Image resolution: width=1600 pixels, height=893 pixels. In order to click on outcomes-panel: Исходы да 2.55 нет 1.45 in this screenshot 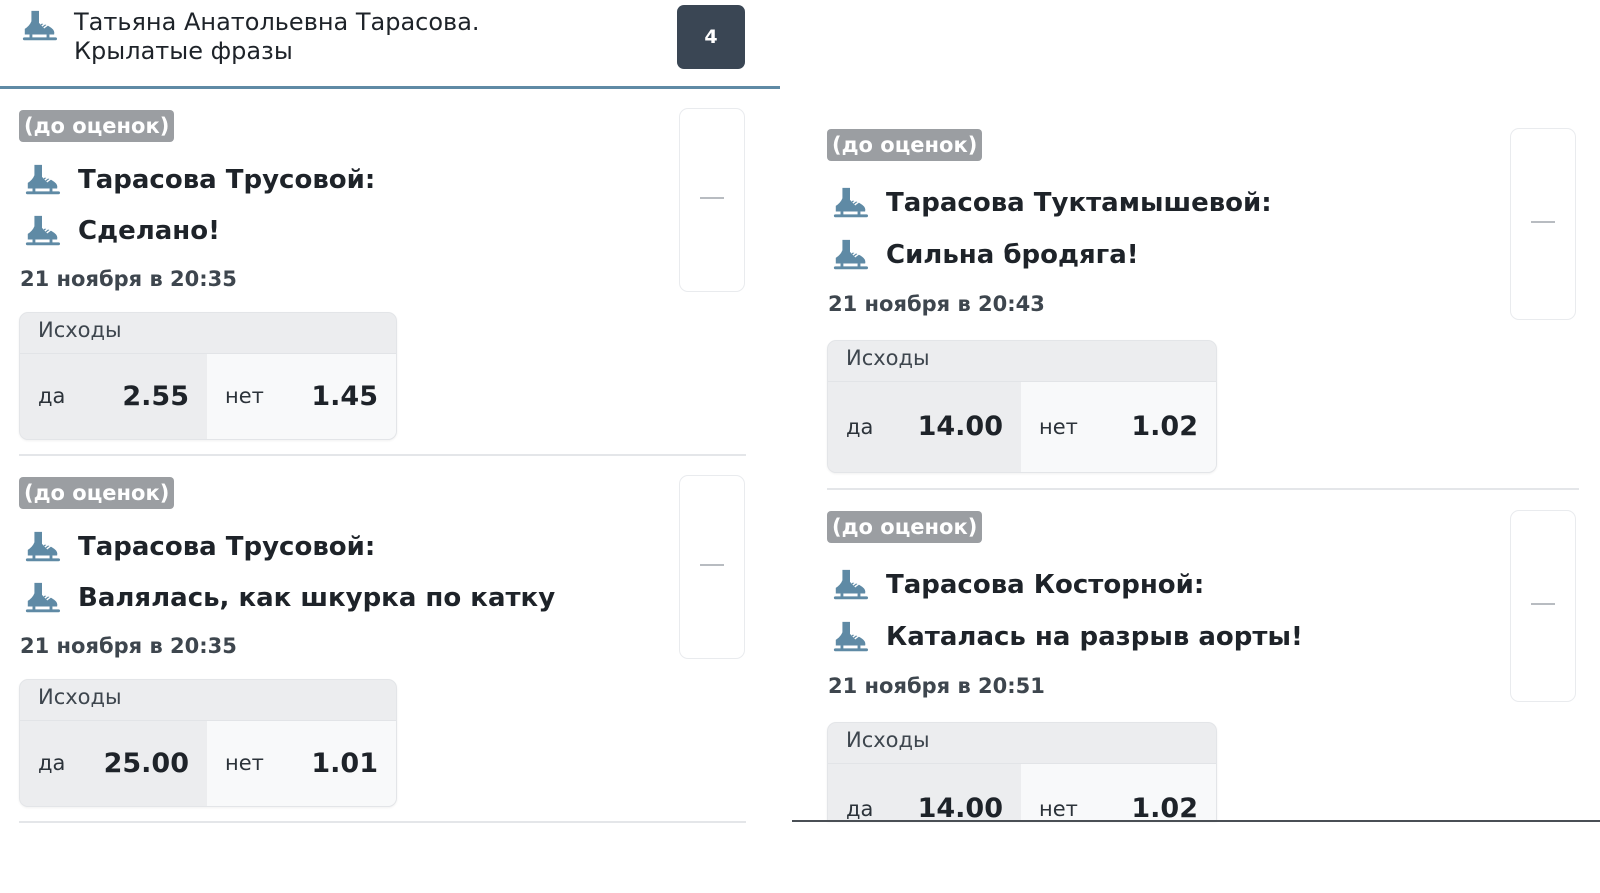, I will do `click(208, 376)`.